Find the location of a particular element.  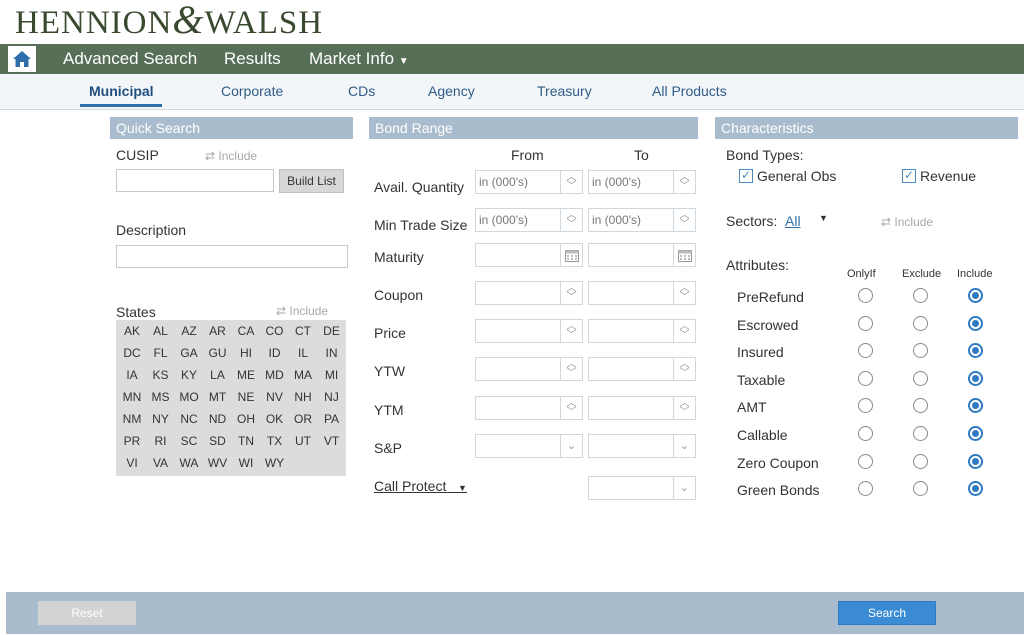

from-field-3: ︿ ﹀ is located at coordinates (529, 293).